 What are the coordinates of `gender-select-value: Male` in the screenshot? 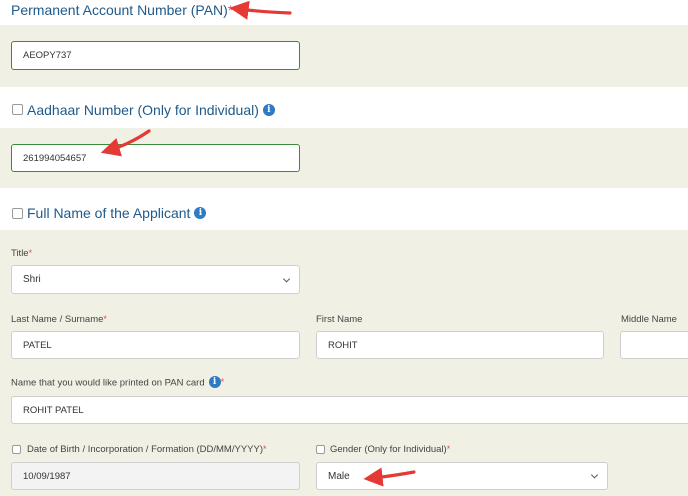 It's located at (339, 476).